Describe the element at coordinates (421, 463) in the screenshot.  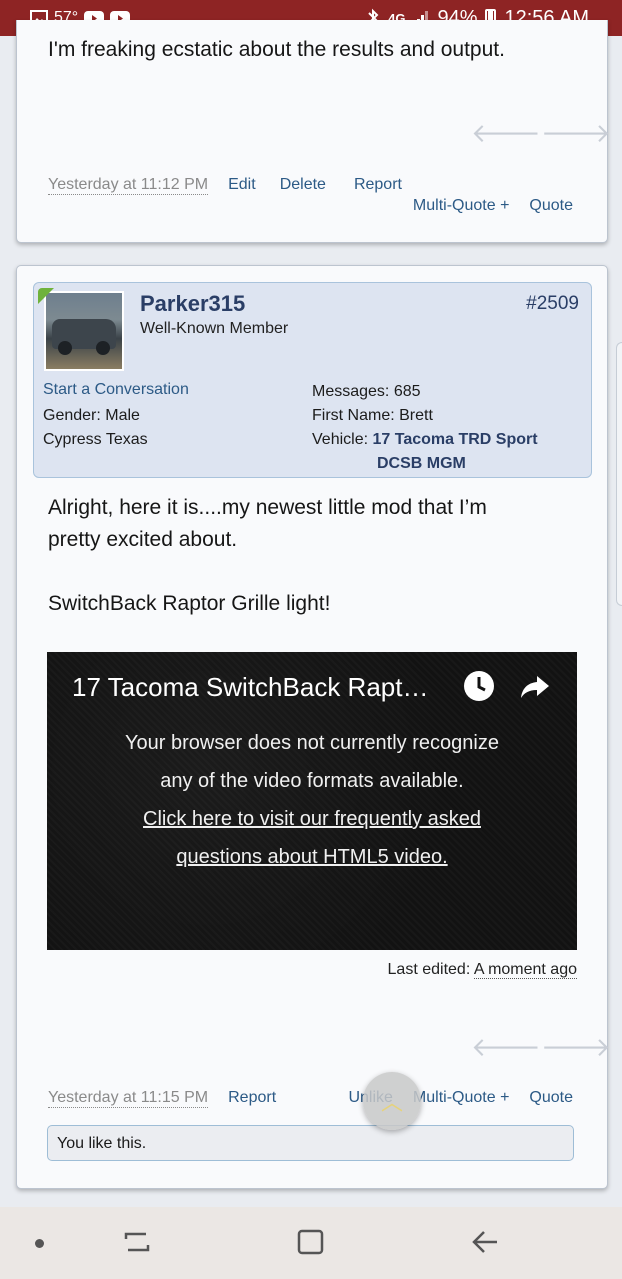
I see `vehicle-value-line2: DCSB MGM` at that location.